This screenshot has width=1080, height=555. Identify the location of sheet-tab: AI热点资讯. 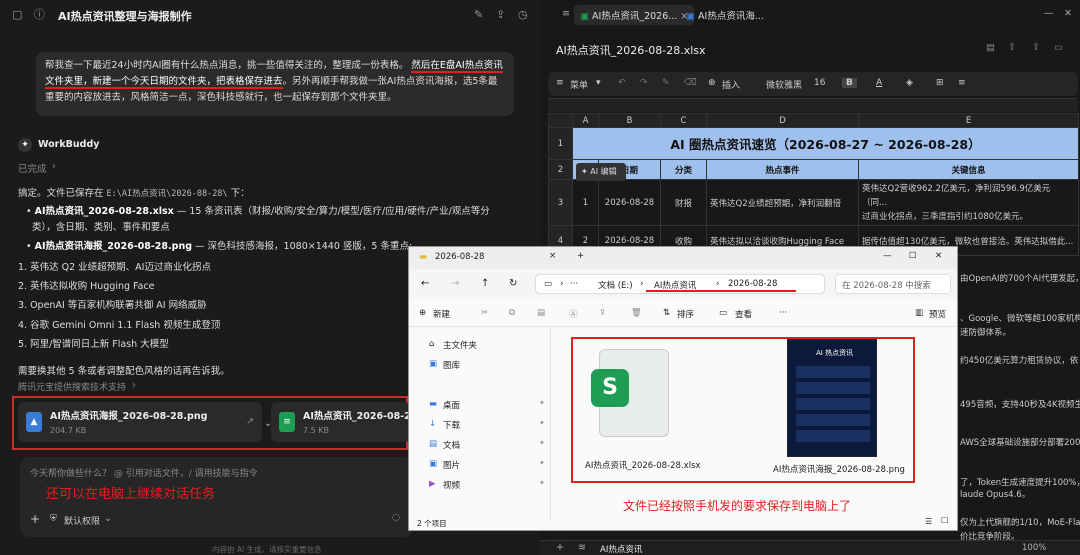
(621, 549).